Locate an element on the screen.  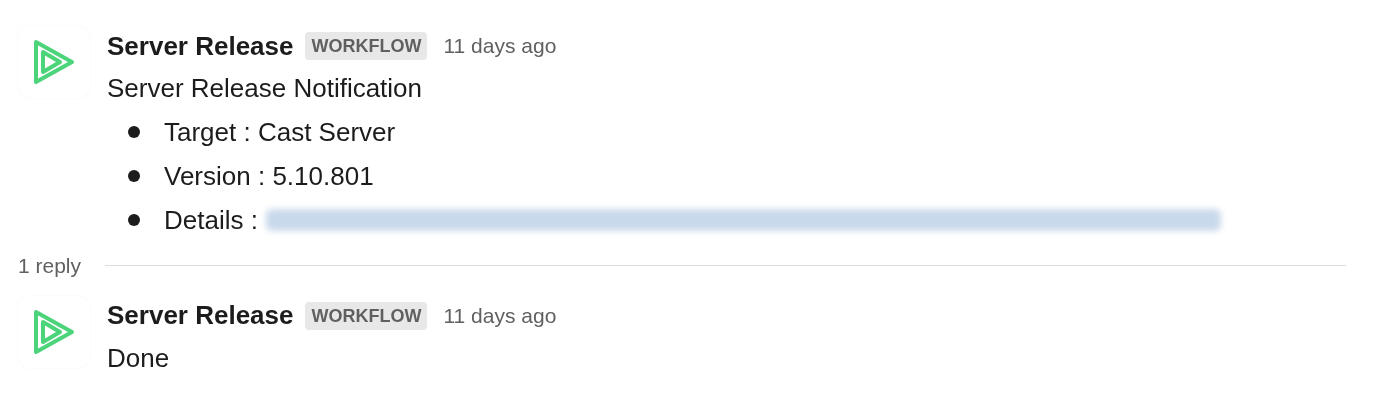
message-text: Server Release Notification is located at coordinates (265, 88).